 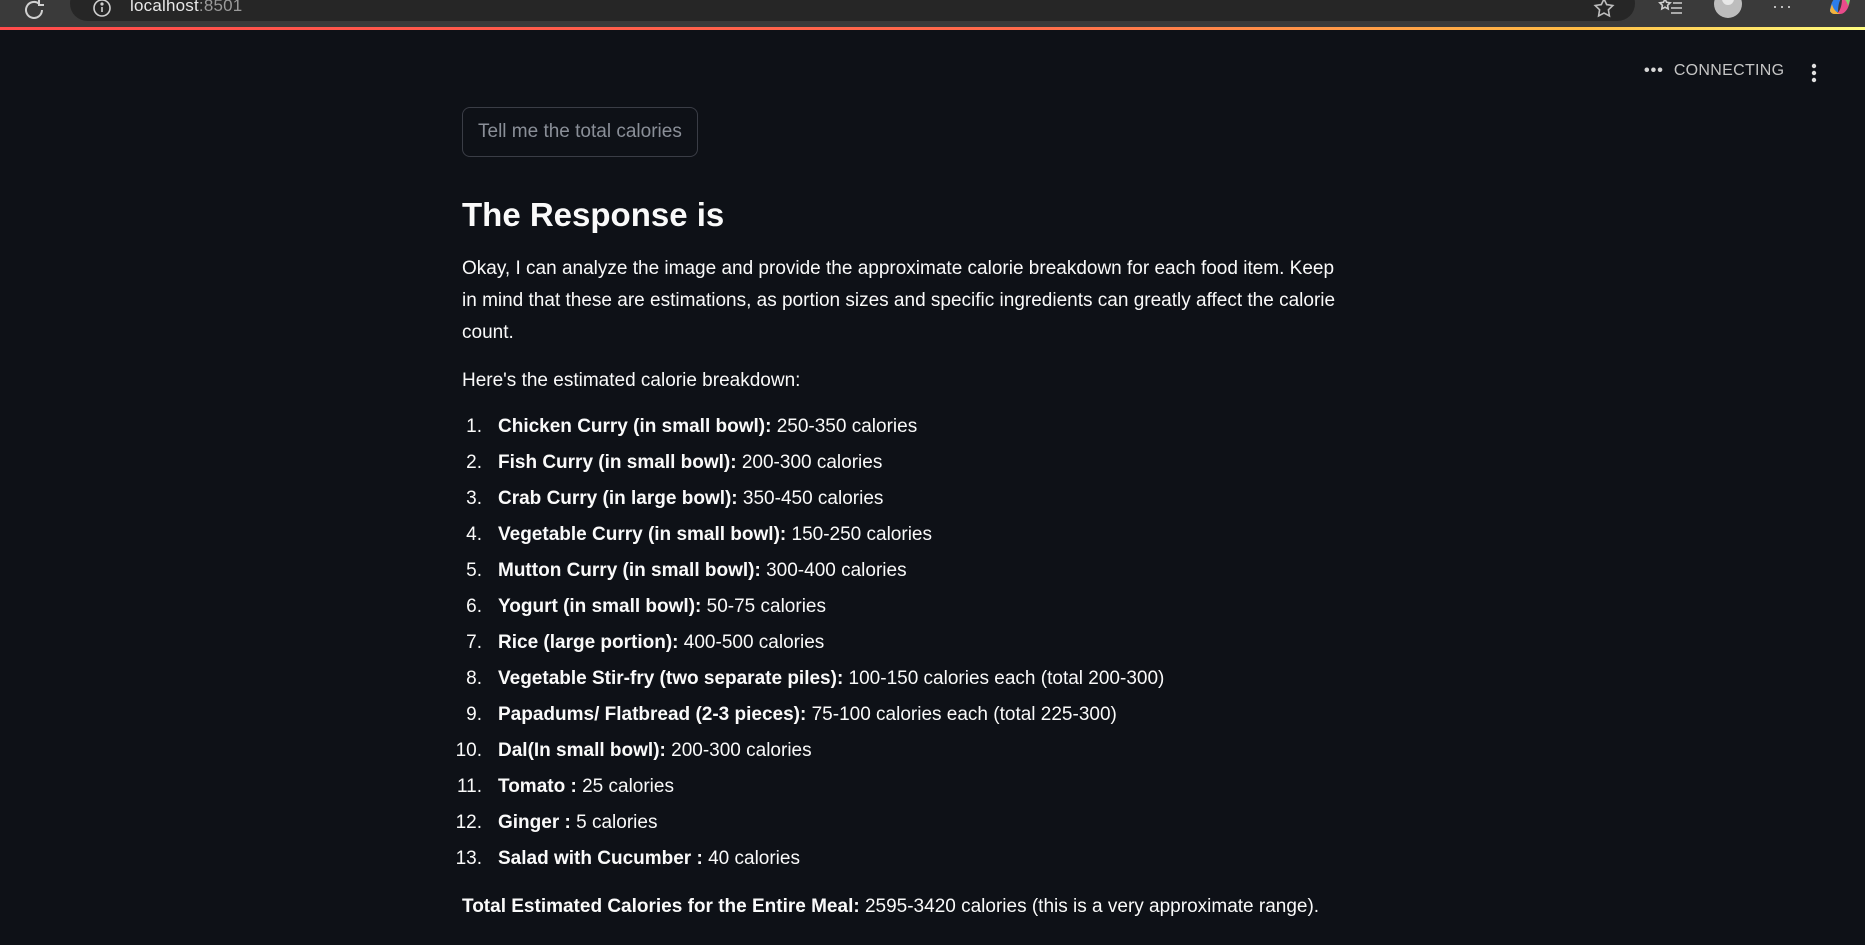 I want to click on list-item-name: Yogurt (in small bowl):, so click(x=600, y=606).